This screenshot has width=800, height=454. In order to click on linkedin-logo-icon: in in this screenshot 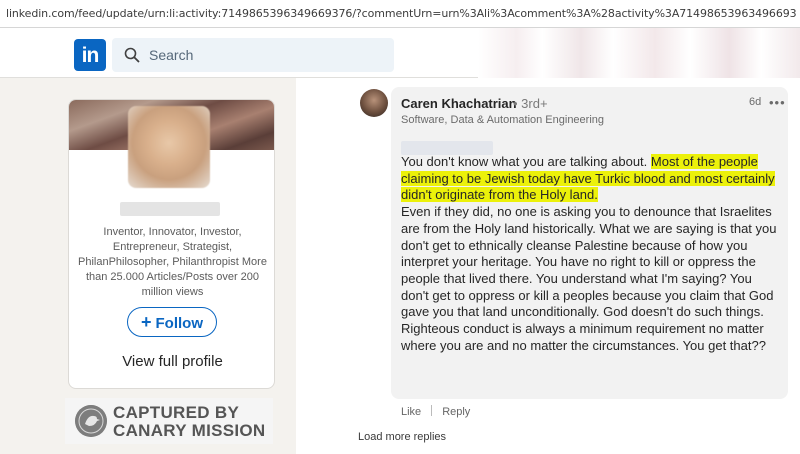, I will do `click(90, 55)`.